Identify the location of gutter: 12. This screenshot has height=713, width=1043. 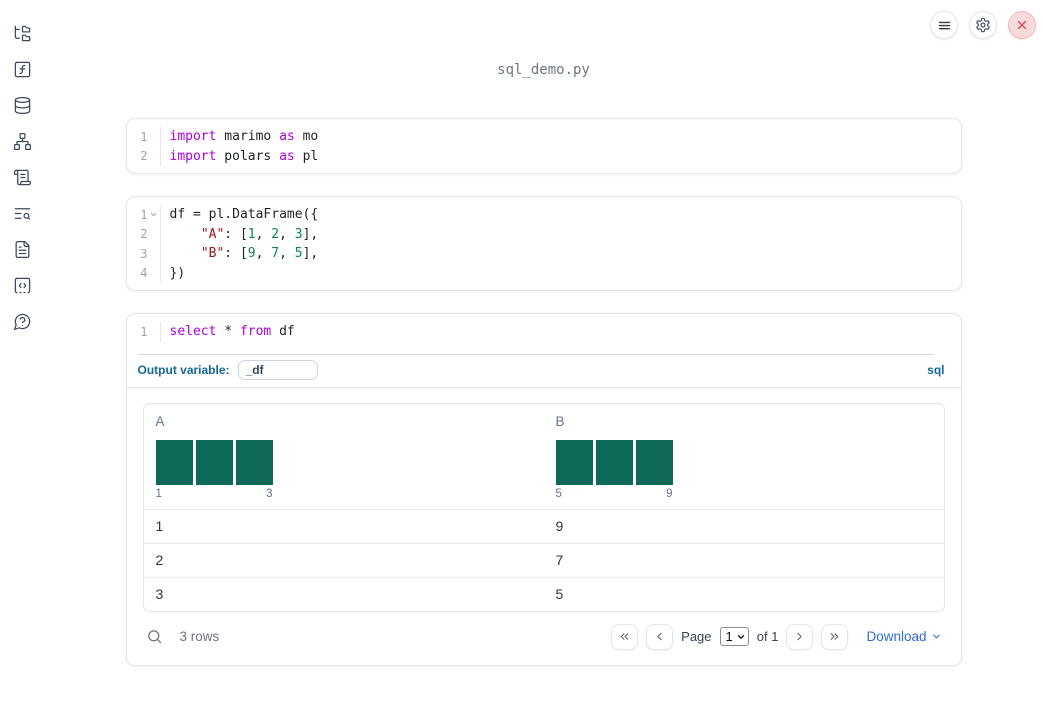
(144, 146).